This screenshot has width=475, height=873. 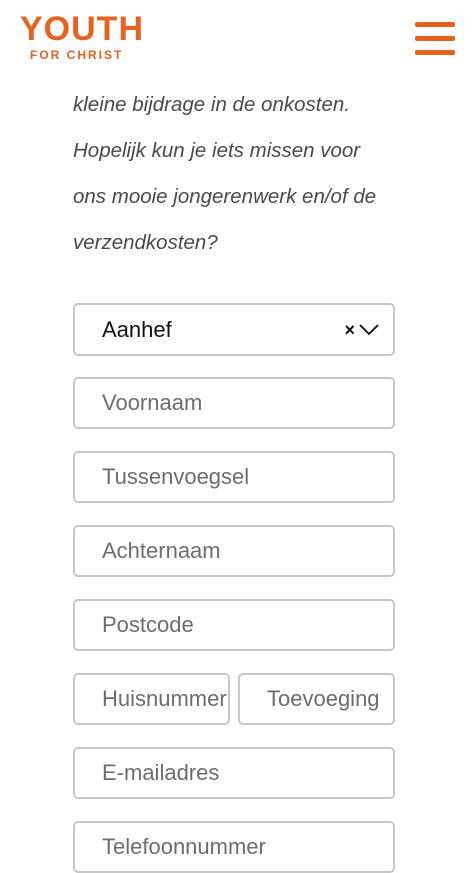 I want to click on intro-line: verzendkosten?, so click(x=145, y=242).